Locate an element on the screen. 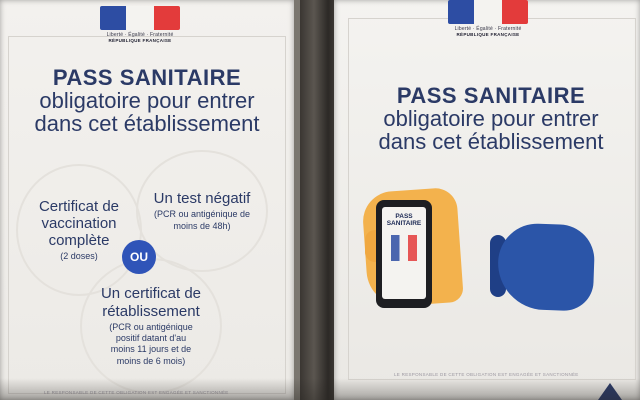 The width and height of the screenshot is (640, 400). recovery-line-1: Un certificat de is located at coordinates (151, 294).